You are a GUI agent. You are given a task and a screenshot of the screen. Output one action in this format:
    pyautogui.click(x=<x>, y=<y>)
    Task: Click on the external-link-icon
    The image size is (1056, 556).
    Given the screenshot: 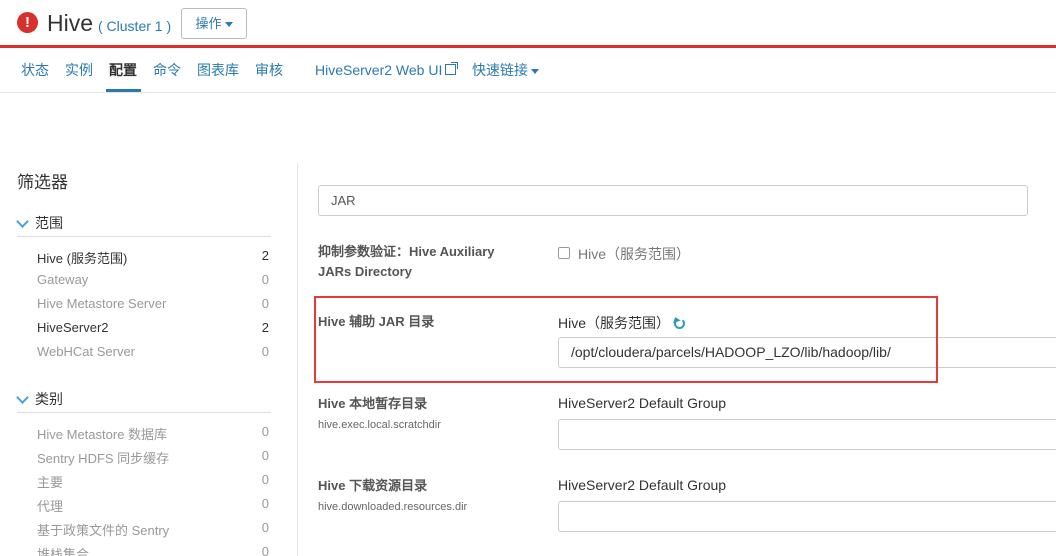 What is the action you would take?
    pyautogui.click(x=452, y=68)
    